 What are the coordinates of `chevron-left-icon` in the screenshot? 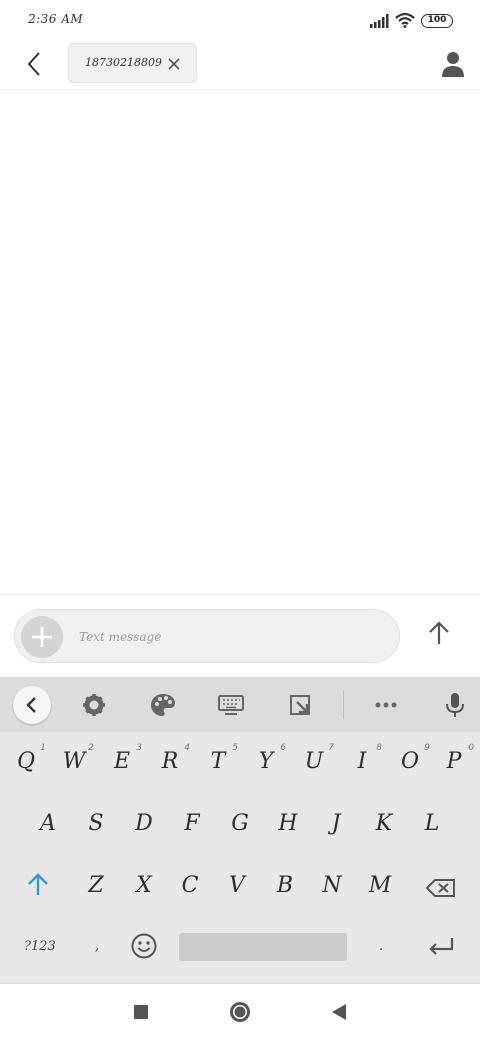 It's located at (31, 705).